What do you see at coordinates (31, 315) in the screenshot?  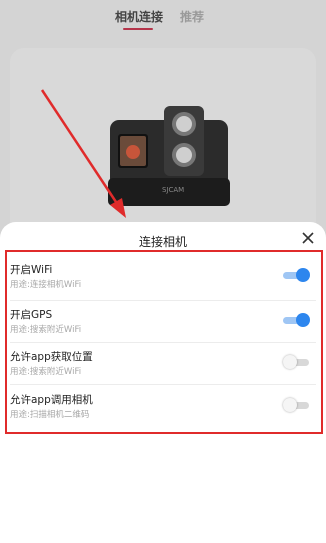 I see `permission-label: 开启GPS` at bounding box center [31, 315].